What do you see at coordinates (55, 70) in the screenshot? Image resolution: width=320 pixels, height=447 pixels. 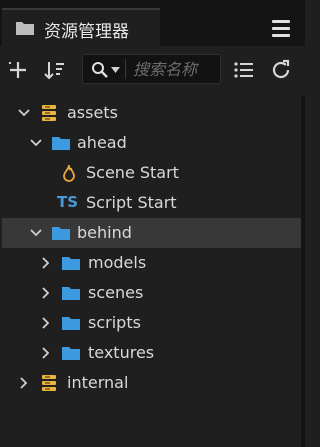 I see `sort-icon` at bounding box center [55, 70].